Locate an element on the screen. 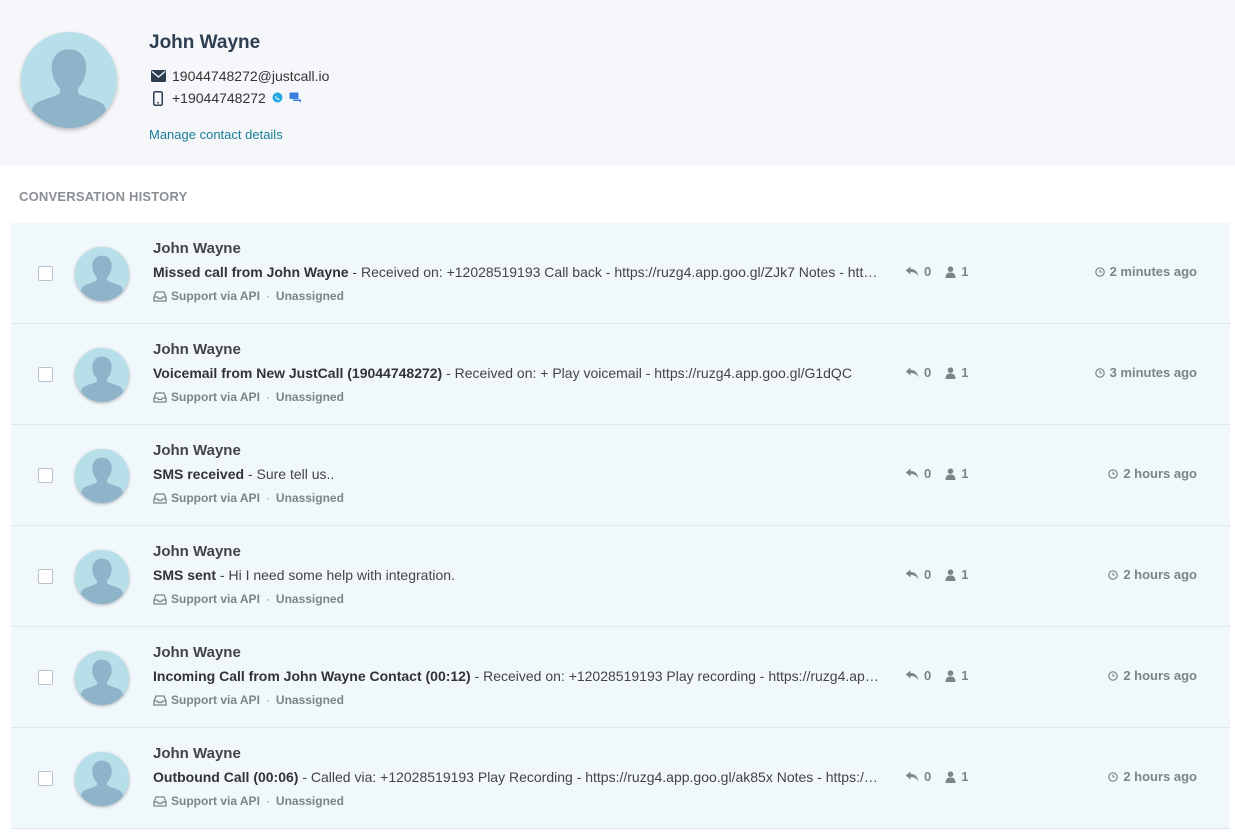 This screenshot has height=837, width=1235. chat-icon is located at coordinates (295, 98).